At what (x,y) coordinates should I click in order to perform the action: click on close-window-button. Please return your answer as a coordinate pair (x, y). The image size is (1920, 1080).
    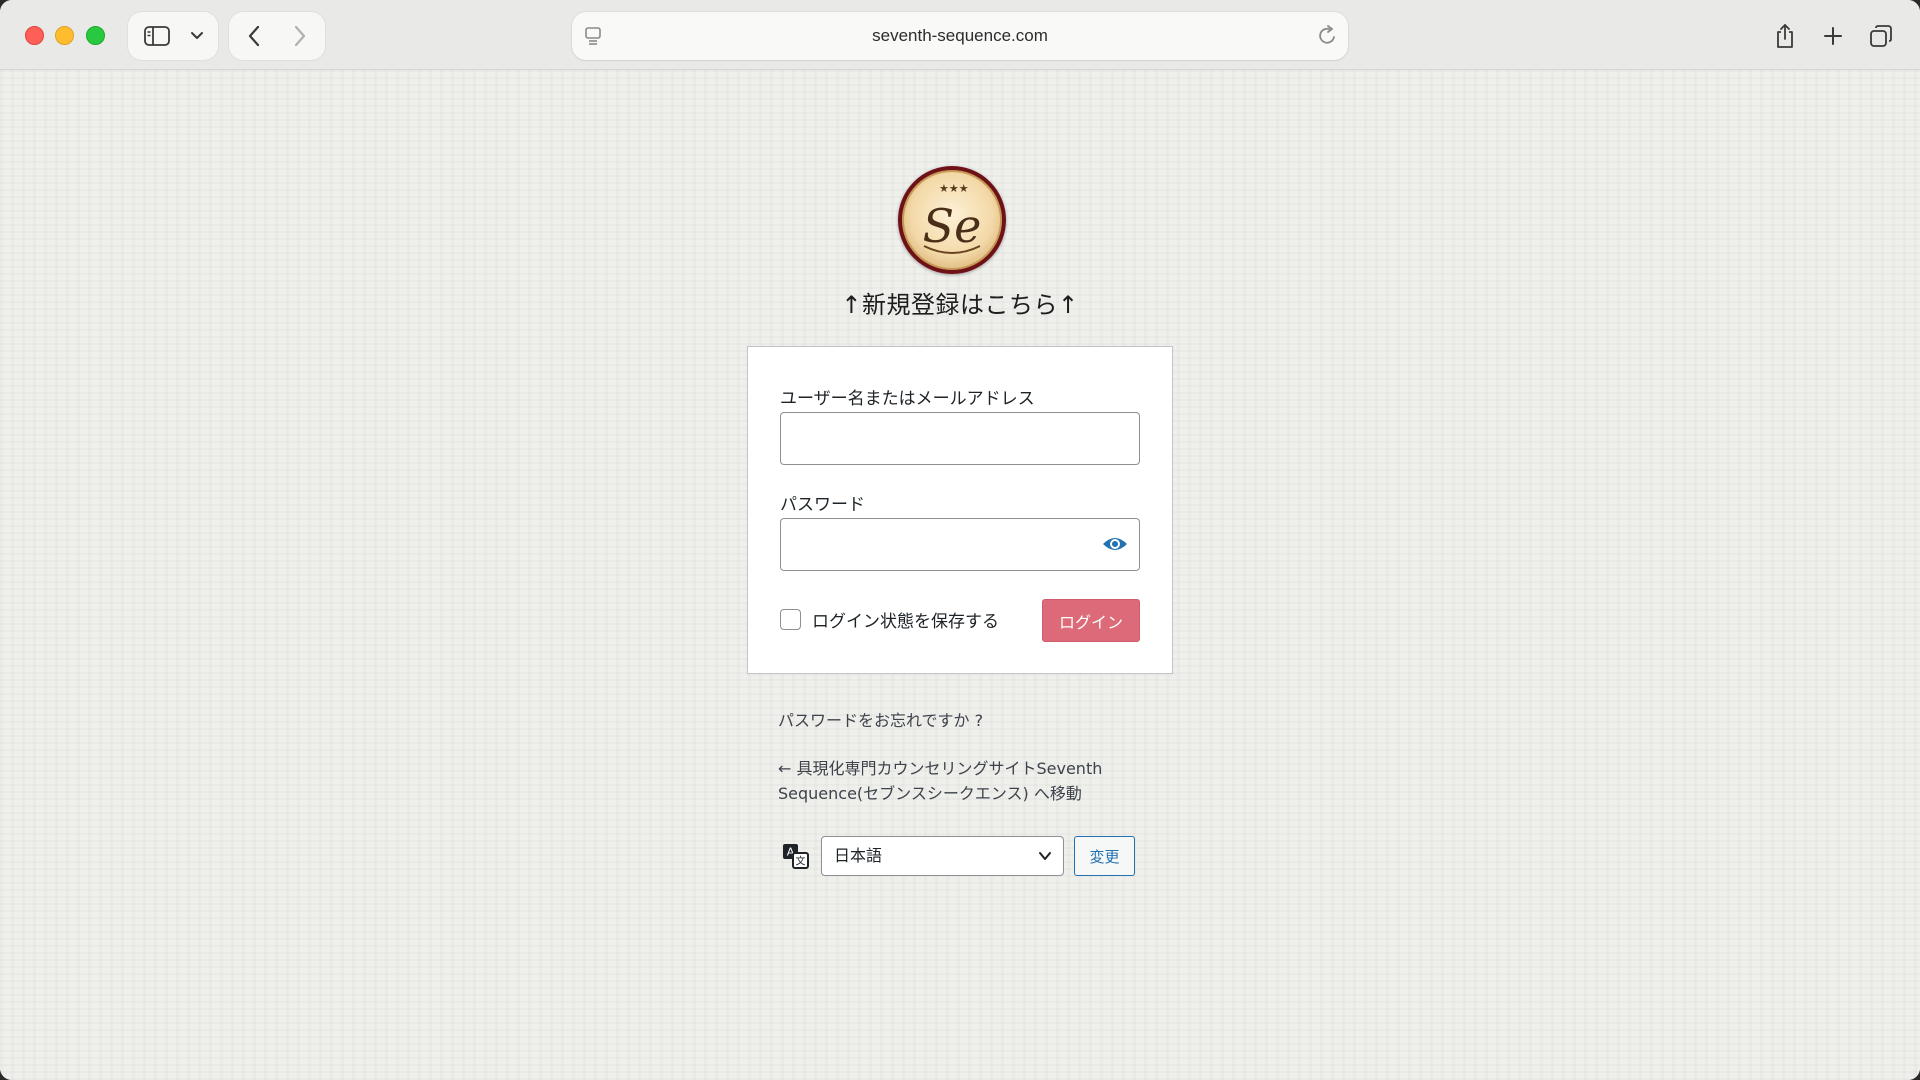
    Looking at the image, I should click on (34, 35).